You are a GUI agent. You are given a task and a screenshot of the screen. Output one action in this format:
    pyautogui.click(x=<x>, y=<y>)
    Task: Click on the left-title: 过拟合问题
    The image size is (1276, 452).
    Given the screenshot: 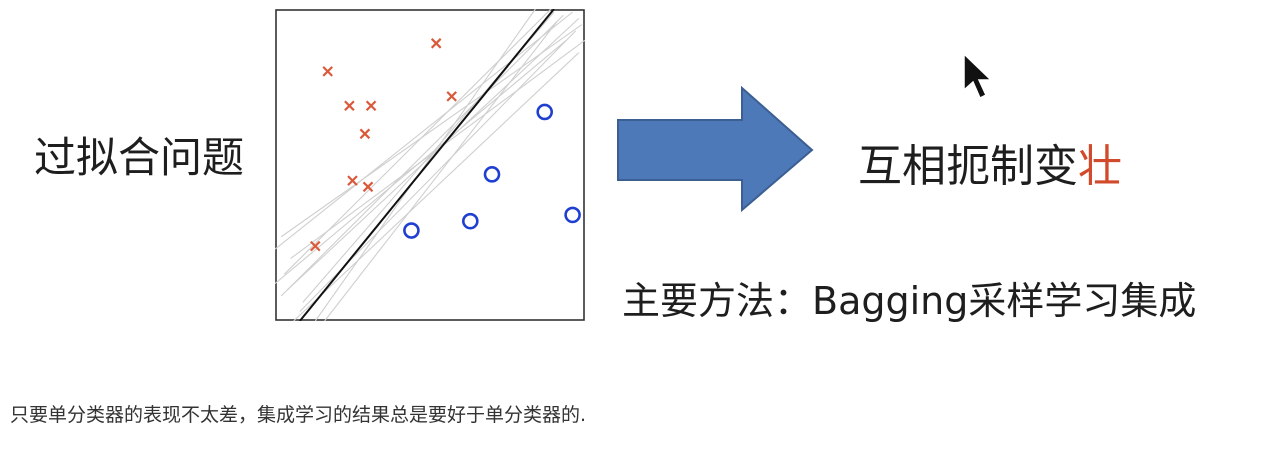 What is the action you would take?
    pyautogui.click(x=139, y=157)
    